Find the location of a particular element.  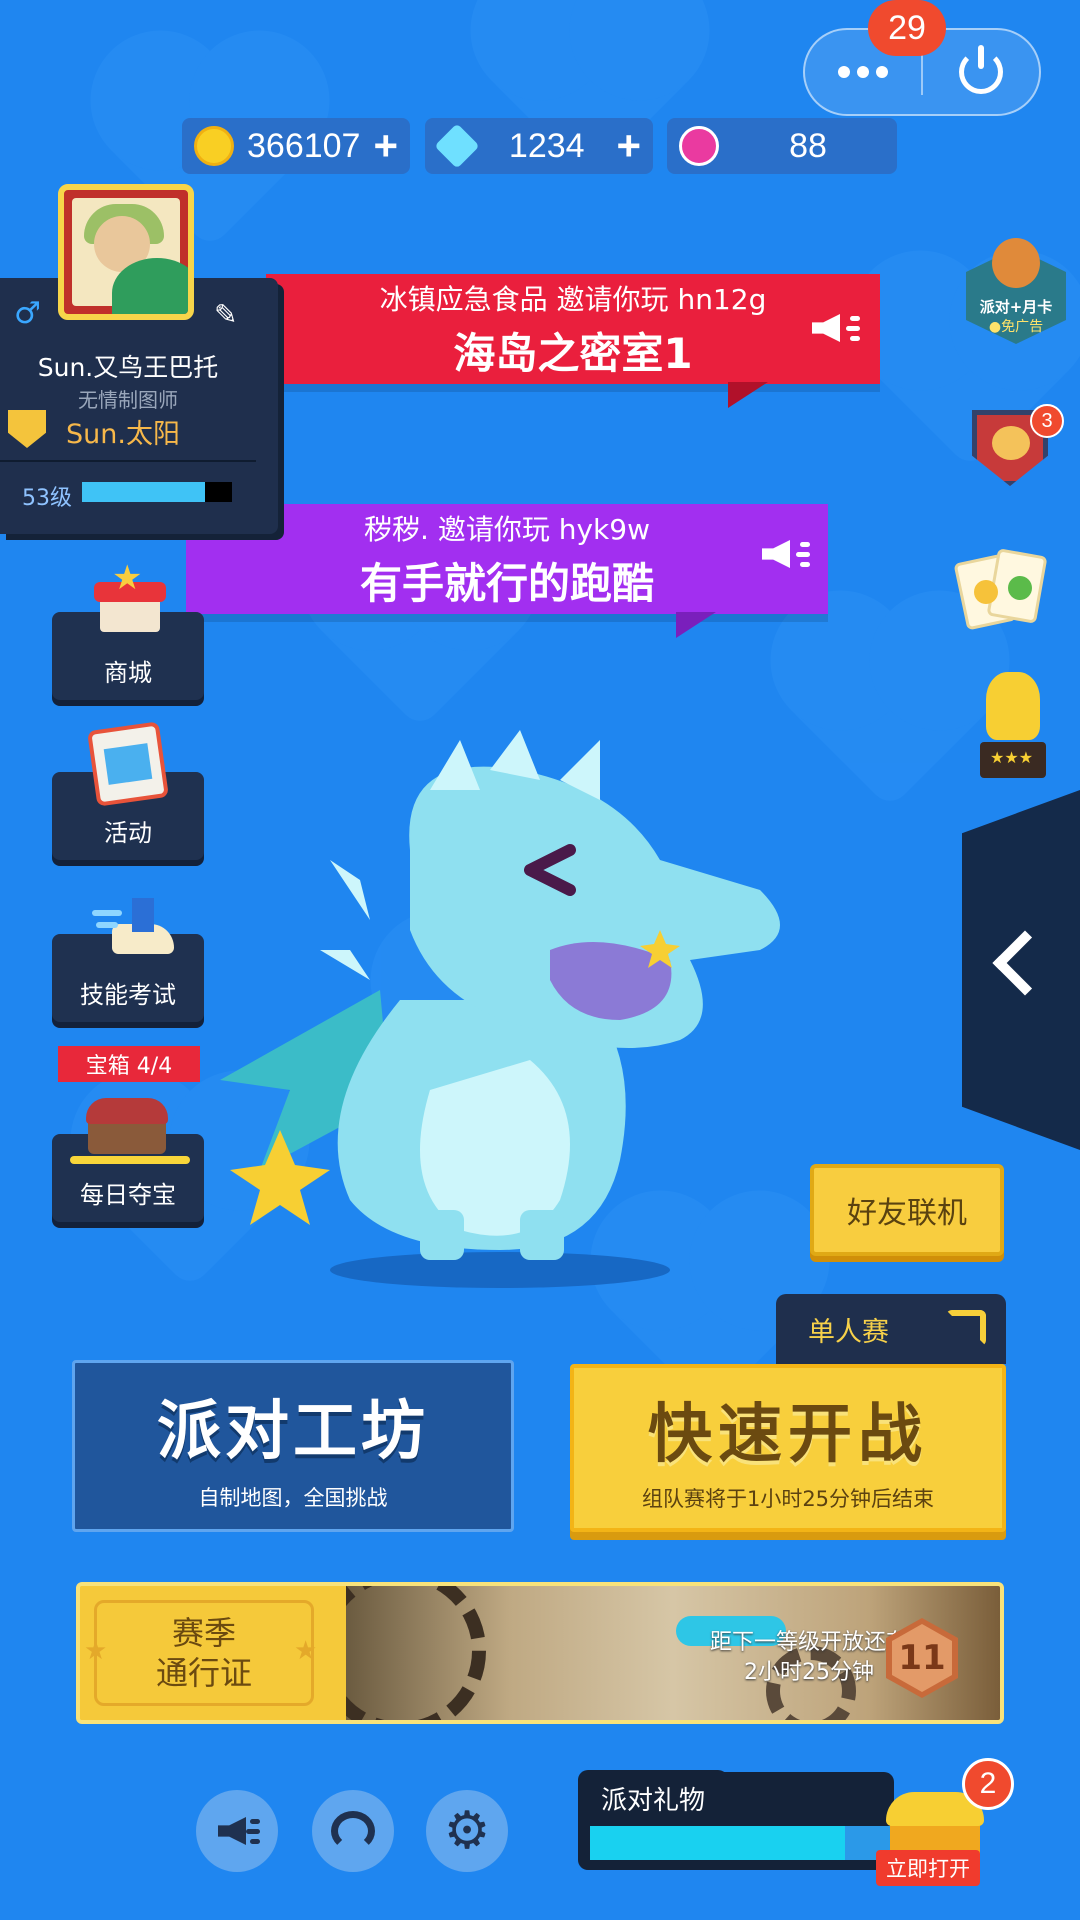

gem-counter: 1234 + is located at coordinates (539, 146).